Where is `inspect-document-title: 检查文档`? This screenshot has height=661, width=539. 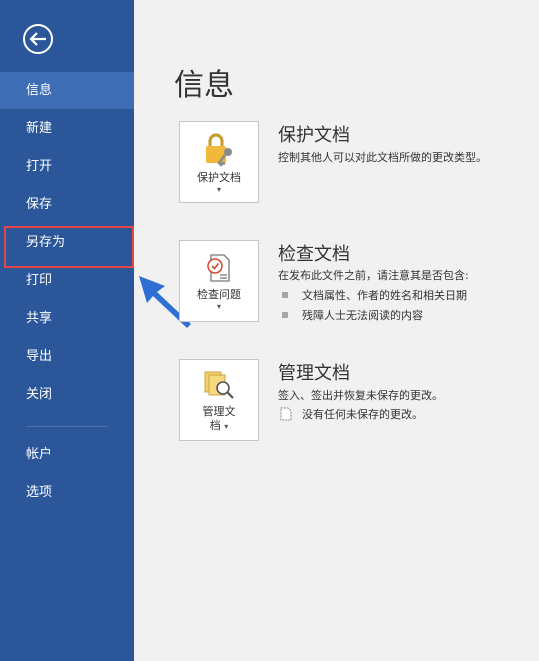
inspect-document-title: 检查文档 is located at coordinates (314, 254).